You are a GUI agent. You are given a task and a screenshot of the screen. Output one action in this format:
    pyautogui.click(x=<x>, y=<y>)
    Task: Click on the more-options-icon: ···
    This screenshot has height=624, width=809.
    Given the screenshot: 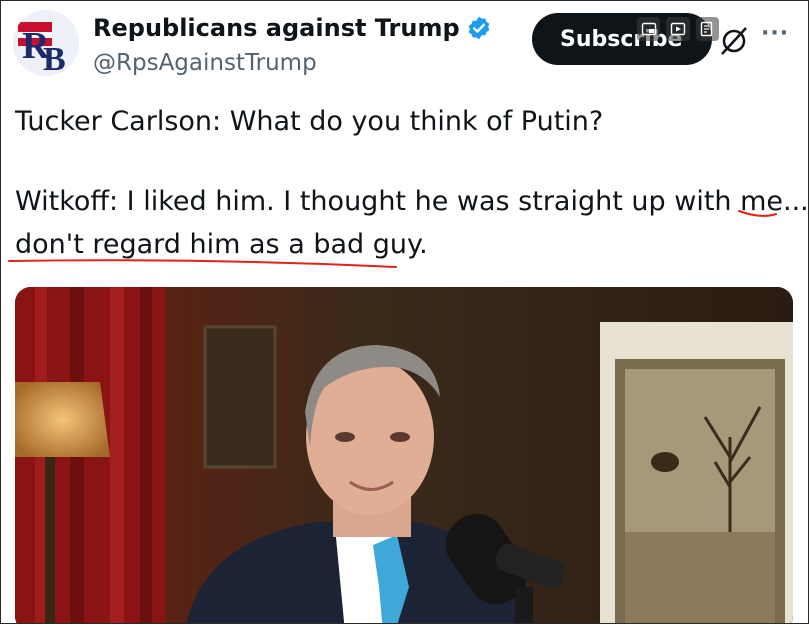 What is the action you would take?
    pyautogui.click(x=775, y=33)
    